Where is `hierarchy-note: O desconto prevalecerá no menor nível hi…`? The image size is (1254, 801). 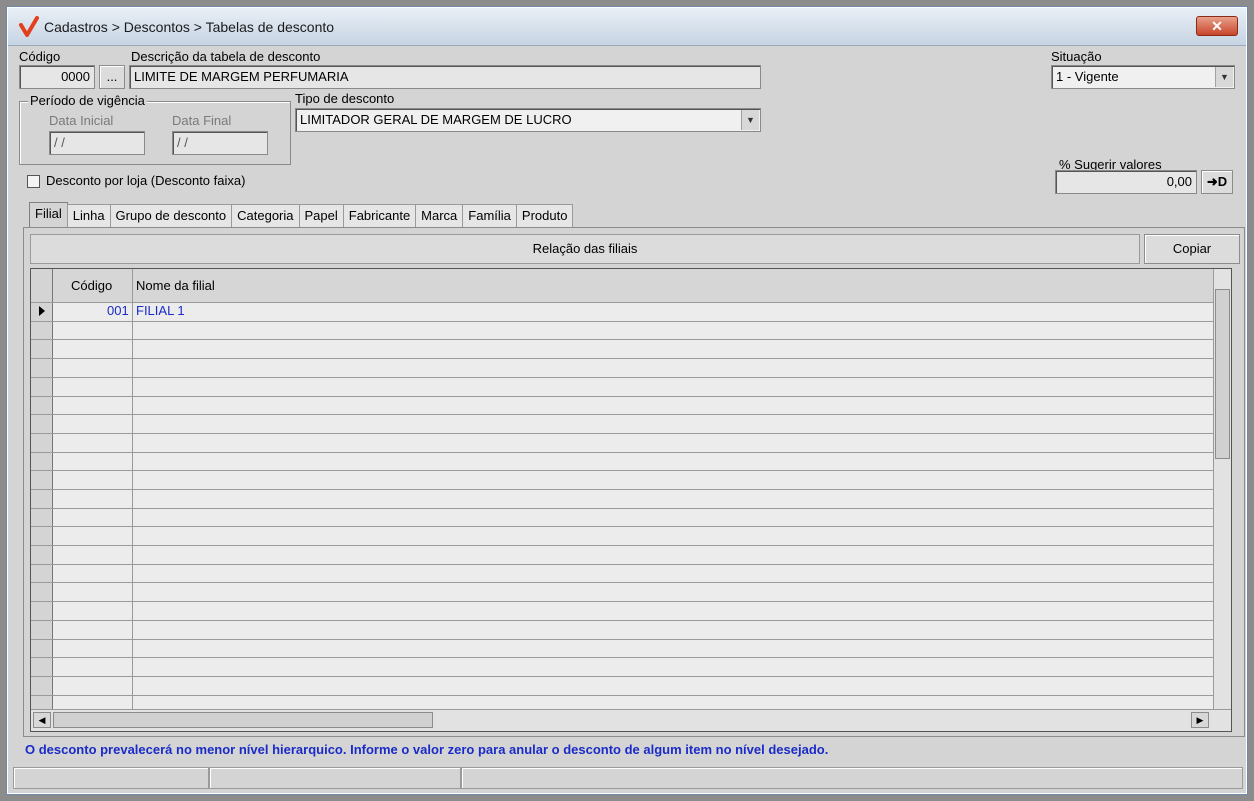 hierarchy-note: O desconto prevalecerá no menor nível hi… is located at coordinates (427, 749).